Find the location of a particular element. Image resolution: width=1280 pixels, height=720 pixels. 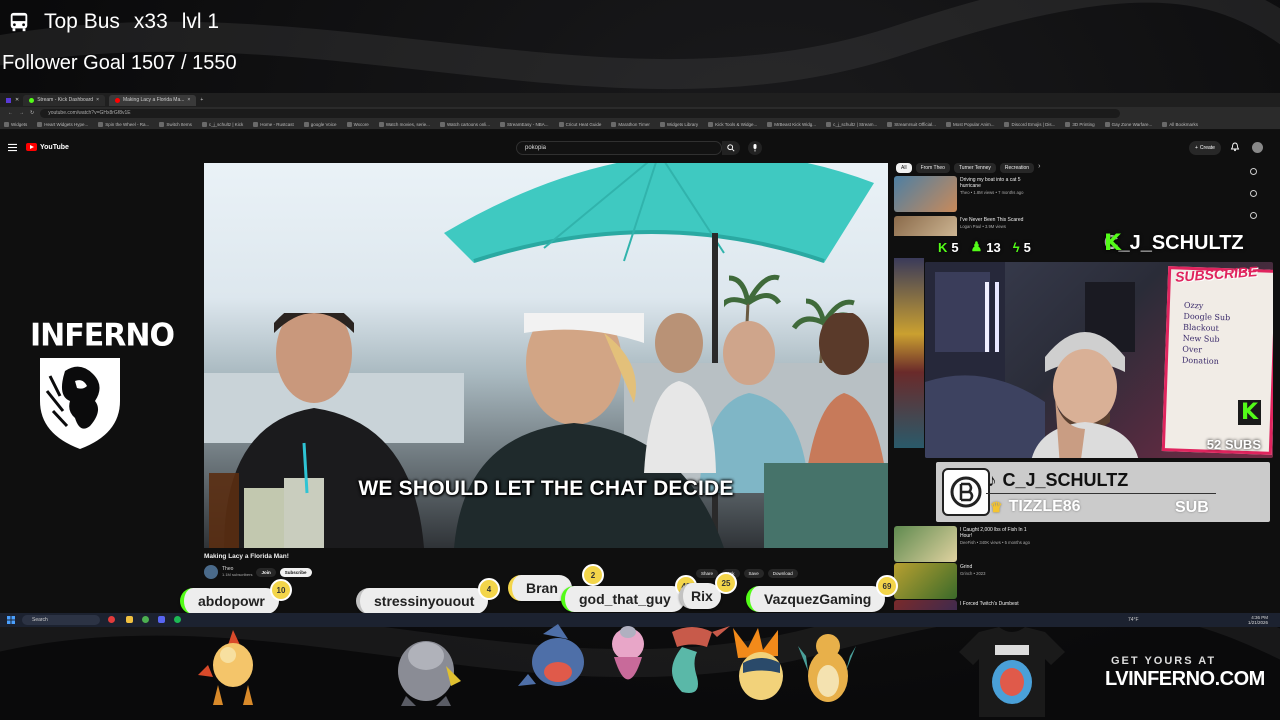

merch-banner: GET YOURS AT LVINFERNO.COM is located at coordinates (1117, 672).